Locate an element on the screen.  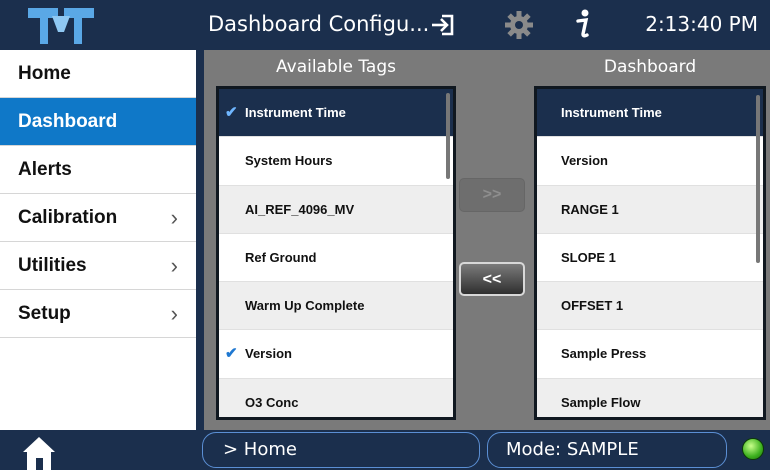
sidebar-item-utilities: Utilities › is located at coordinates (98, 266).